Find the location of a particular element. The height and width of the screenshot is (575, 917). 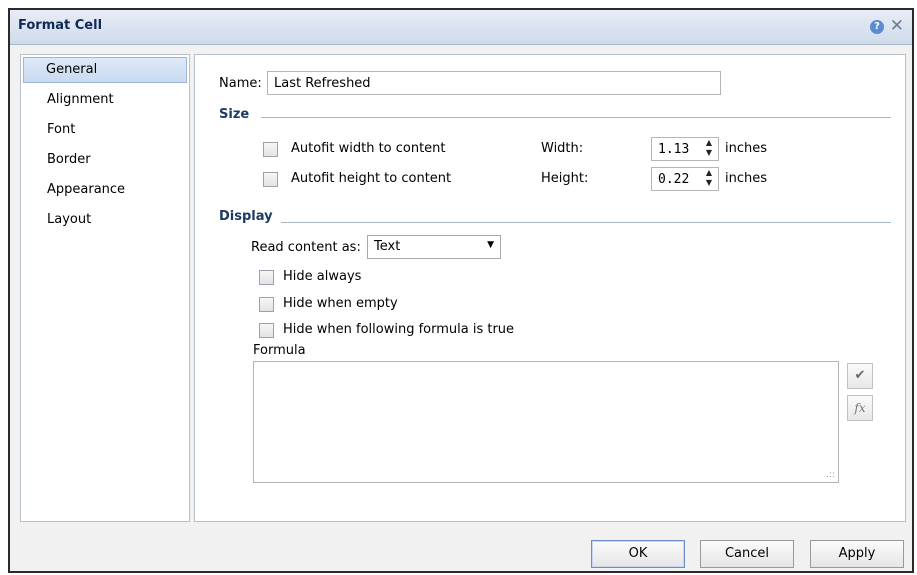

chevron-down-icon: ▼ is located at coordinates (490, 245).